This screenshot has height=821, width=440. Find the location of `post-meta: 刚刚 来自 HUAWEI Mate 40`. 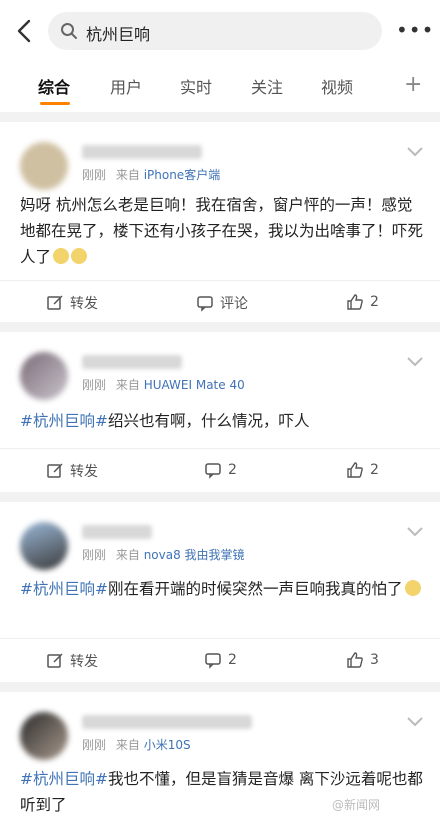

post-meta: 刚刚 来自 HUAWEI Mate 40 is located at coordinates (163, 384).